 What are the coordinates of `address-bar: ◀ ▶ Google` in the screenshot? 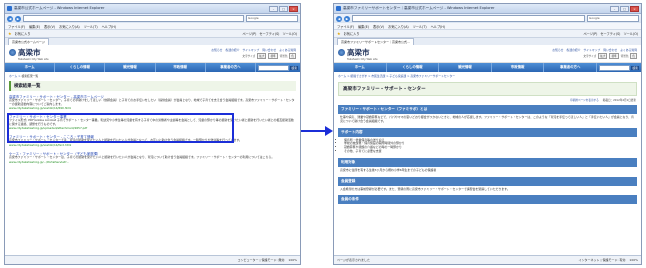 It's located at (487, 18).